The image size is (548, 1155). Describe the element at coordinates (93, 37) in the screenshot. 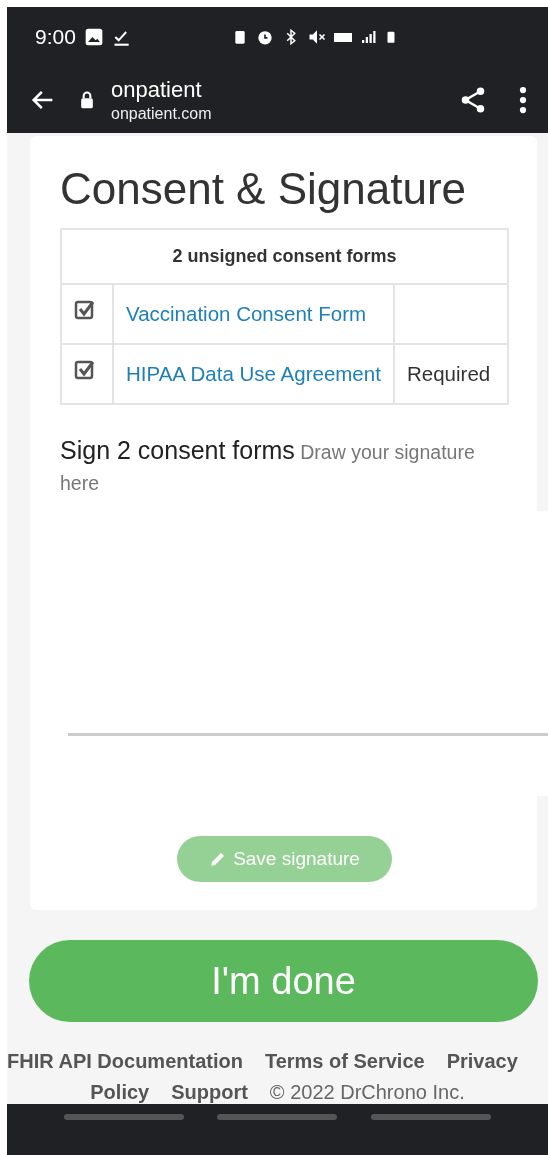

I see `image-icon` at that location.